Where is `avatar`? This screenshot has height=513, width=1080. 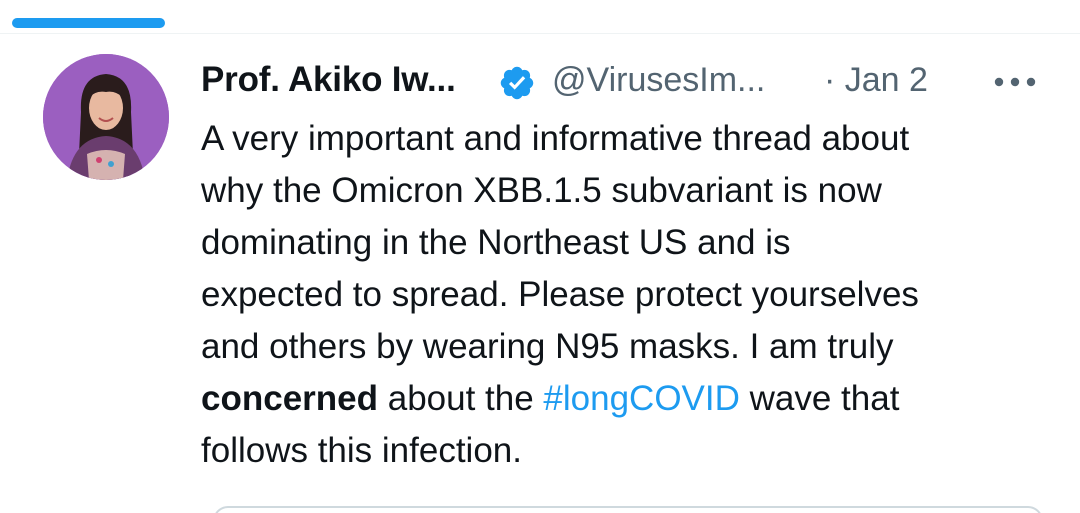
avatar is located at coordinates (106, 117).